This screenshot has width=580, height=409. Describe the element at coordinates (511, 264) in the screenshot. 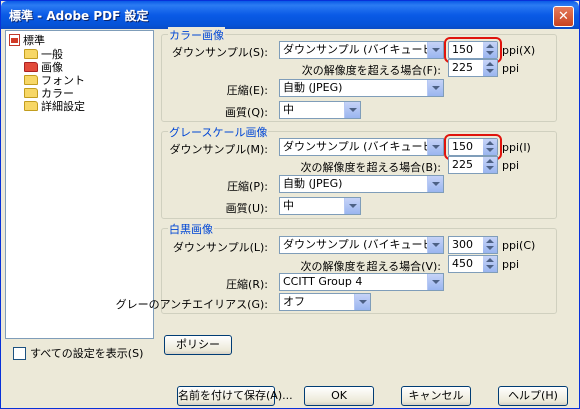

I see `mono-threshold-unit: ppi` at that location.